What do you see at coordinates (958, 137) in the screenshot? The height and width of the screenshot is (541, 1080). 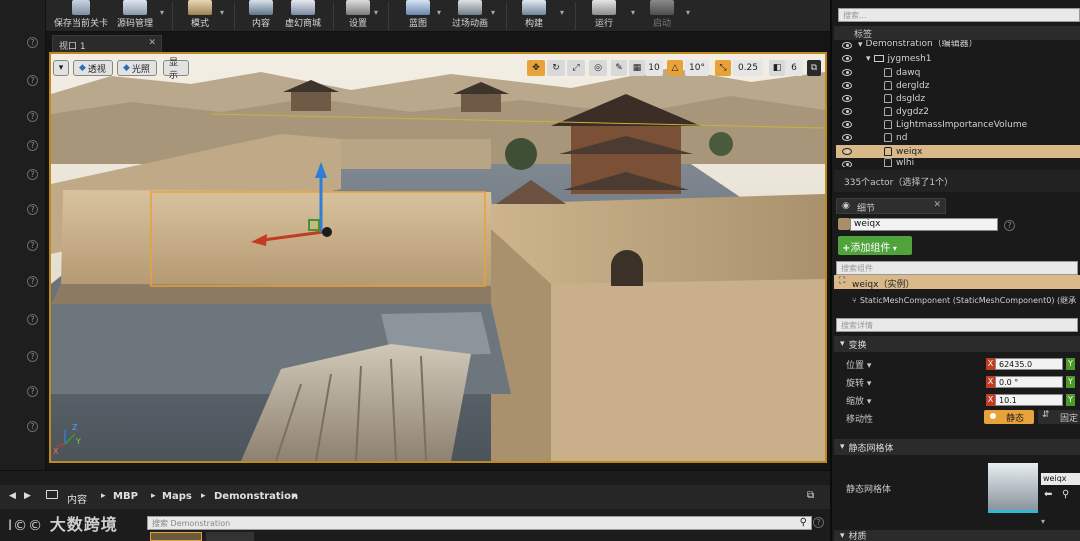 I see `tree-row-item: nd` at bounding box center [958, 137].